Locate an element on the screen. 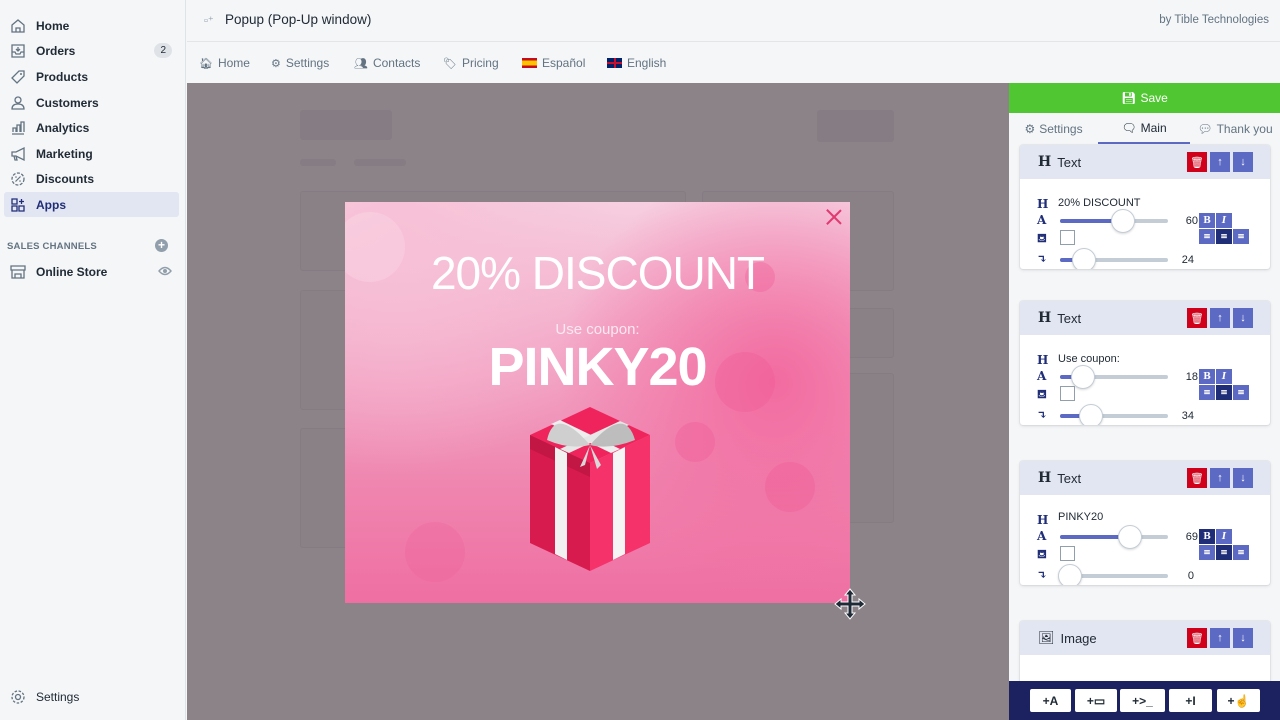 This screenshot has width=1280, height=720. tab-label: Settings is located at coordinates (1061, 129).